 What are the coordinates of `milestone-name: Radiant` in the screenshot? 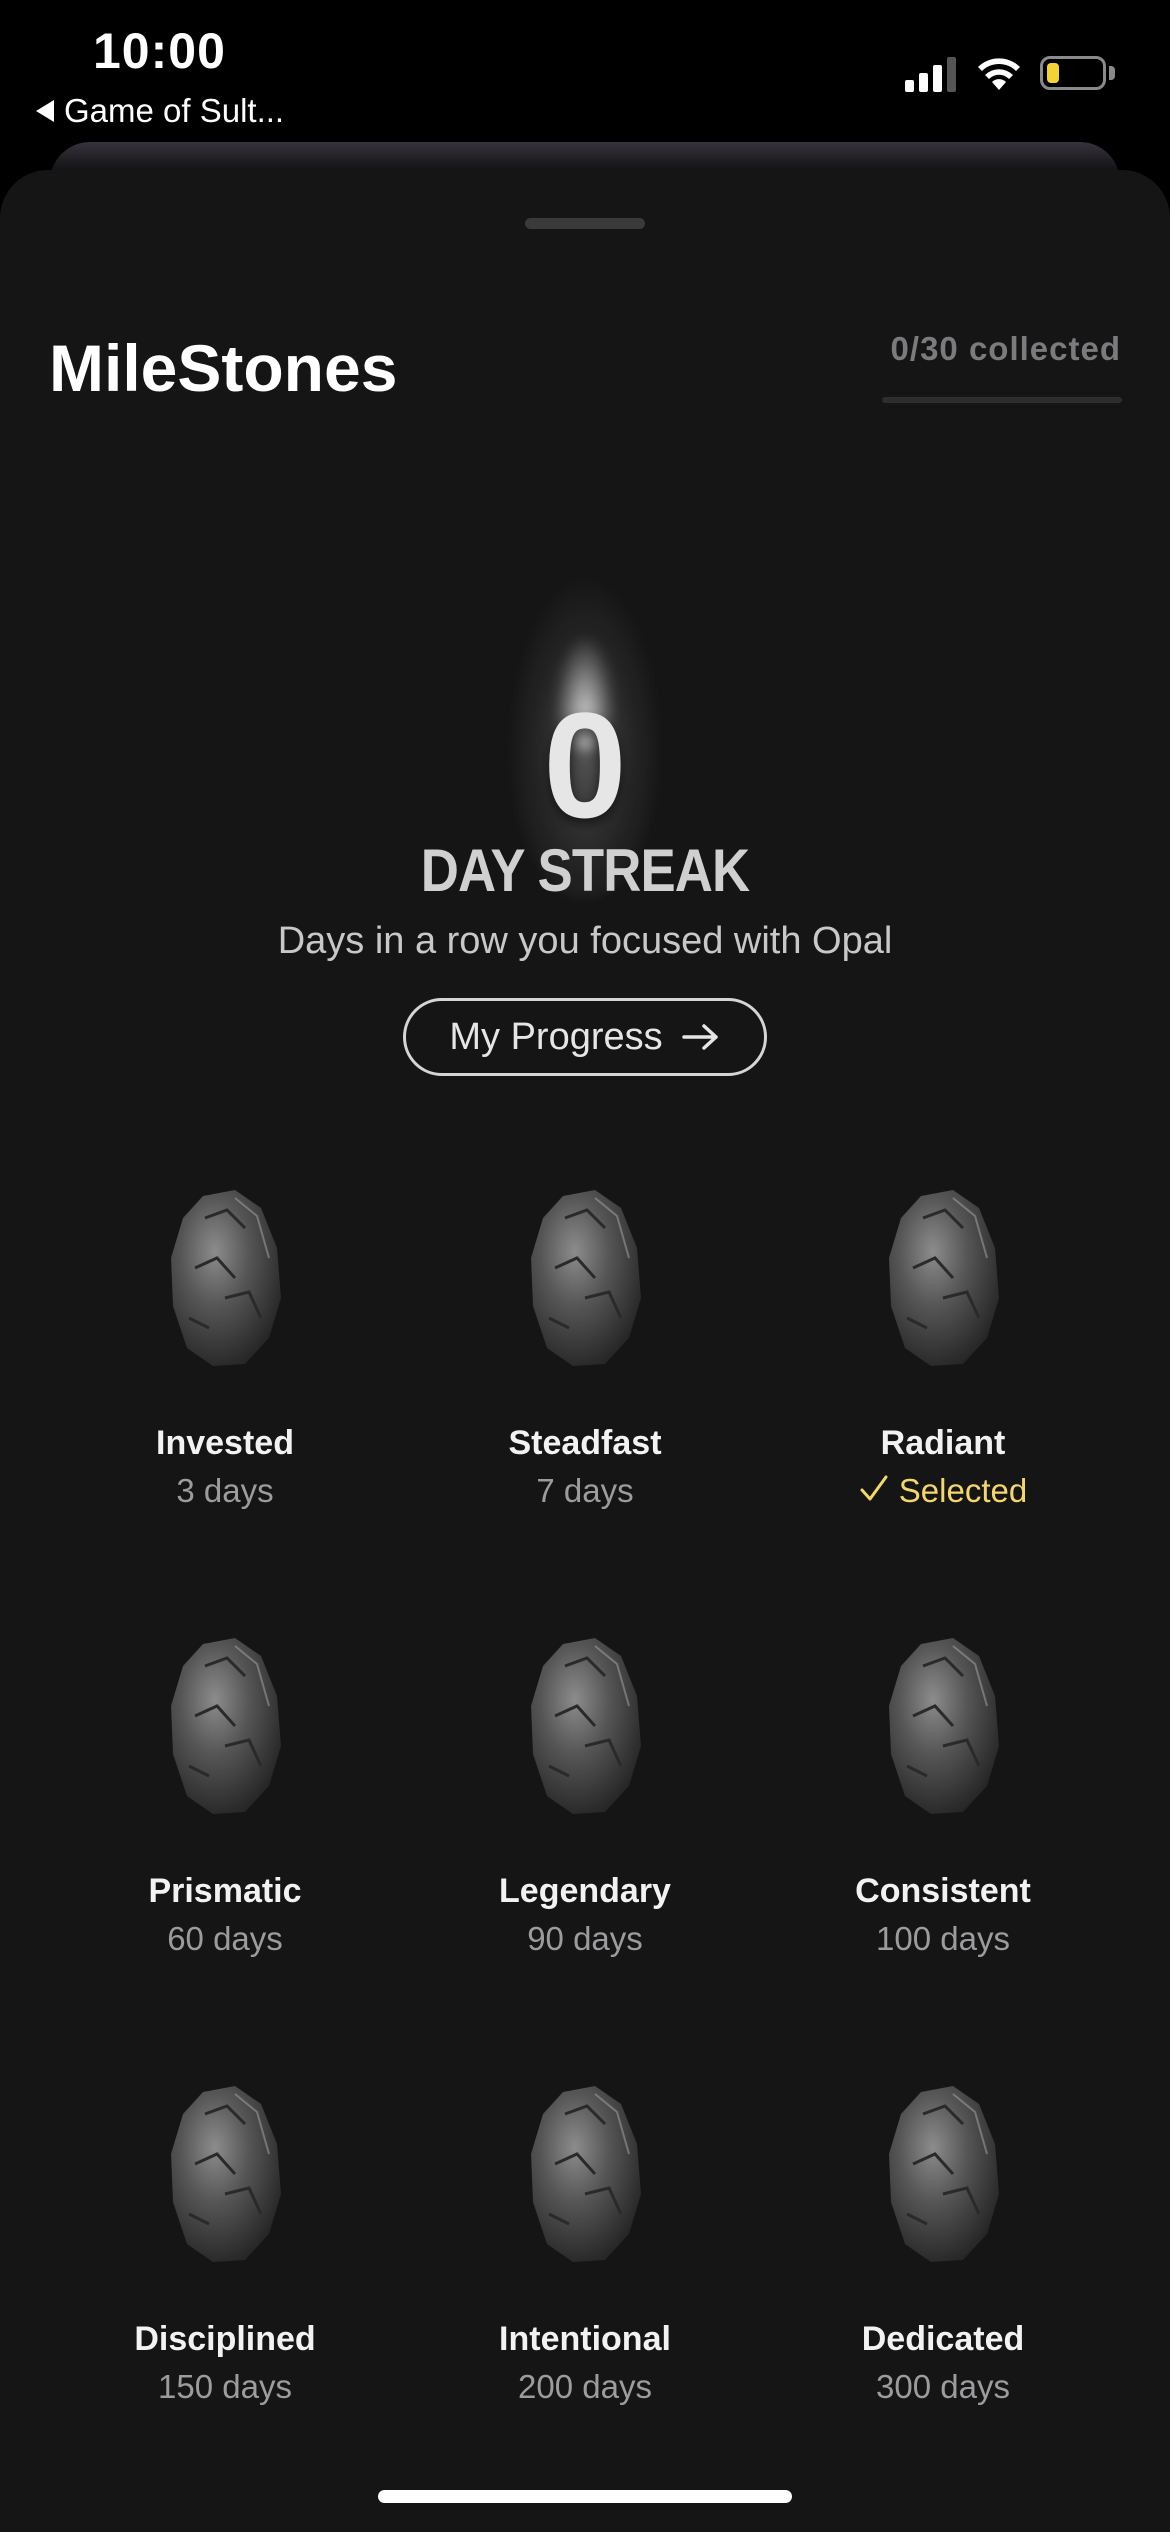 It's located at (943, 1443).